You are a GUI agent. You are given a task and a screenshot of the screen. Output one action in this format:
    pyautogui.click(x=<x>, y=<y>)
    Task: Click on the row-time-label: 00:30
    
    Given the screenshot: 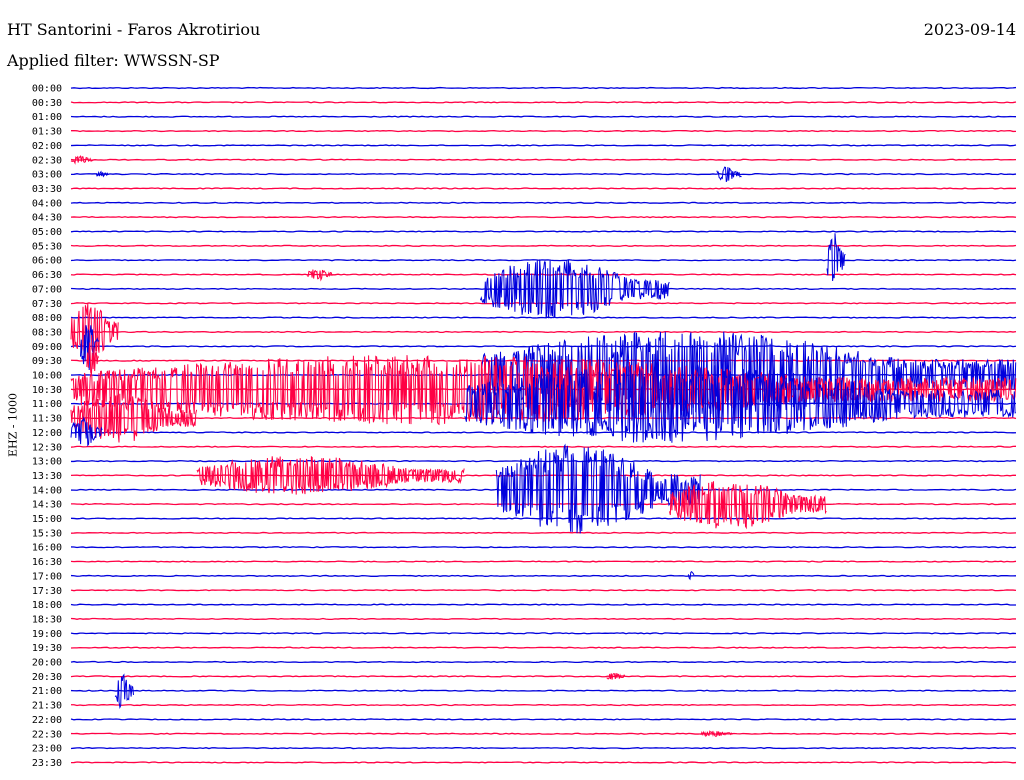 What is the action you would take?
    pyautogui.click(x=47, y=103)
    